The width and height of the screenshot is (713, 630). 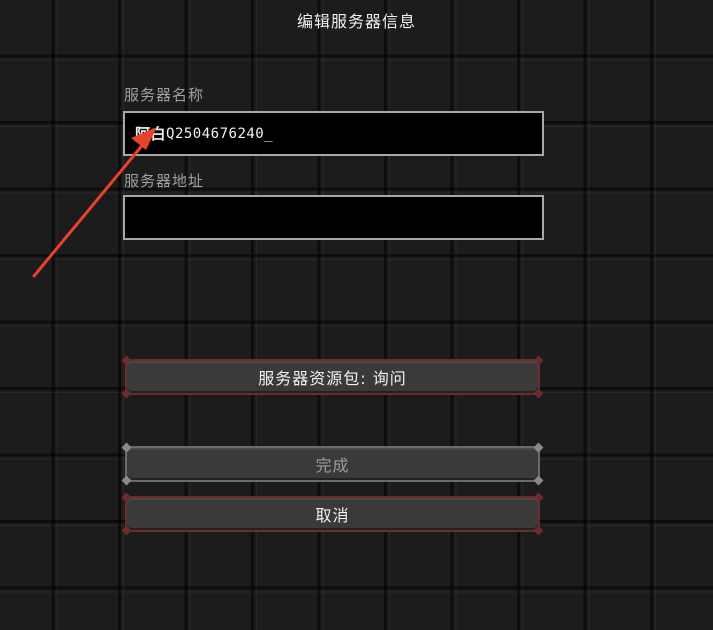 I want to click on cancel-button-label: 取消, so click(x=332, y=515).